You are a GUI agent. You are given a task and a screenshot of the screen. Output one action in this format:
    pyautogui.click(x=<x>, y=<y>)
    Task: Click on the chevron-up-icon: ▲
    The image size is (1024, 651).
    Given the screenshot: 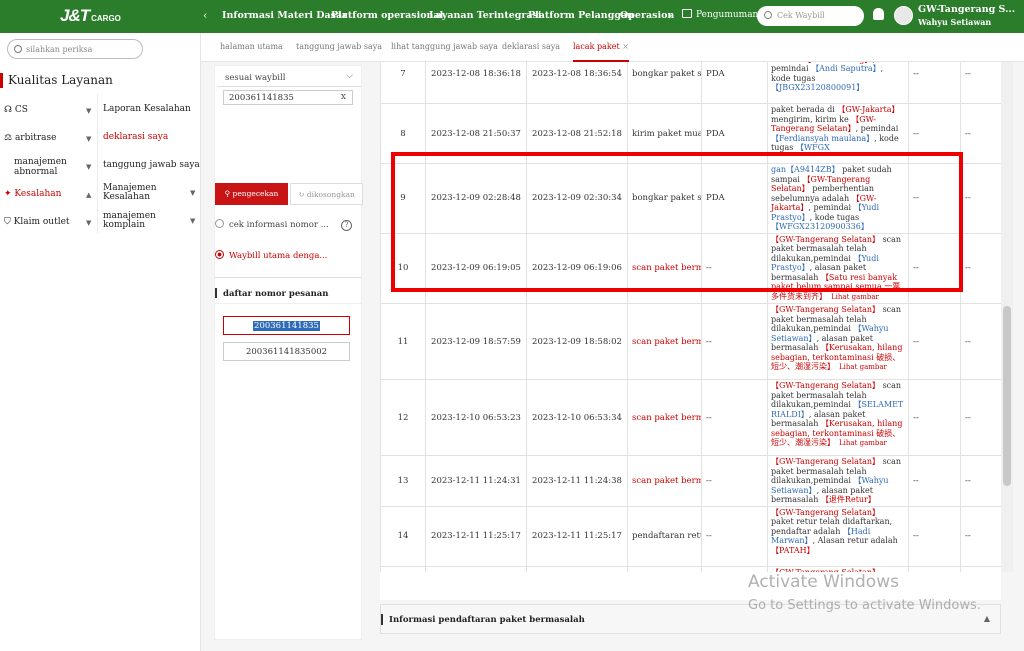 What is the action you would take?
    pyautogui.click(x=987, y=618)
    